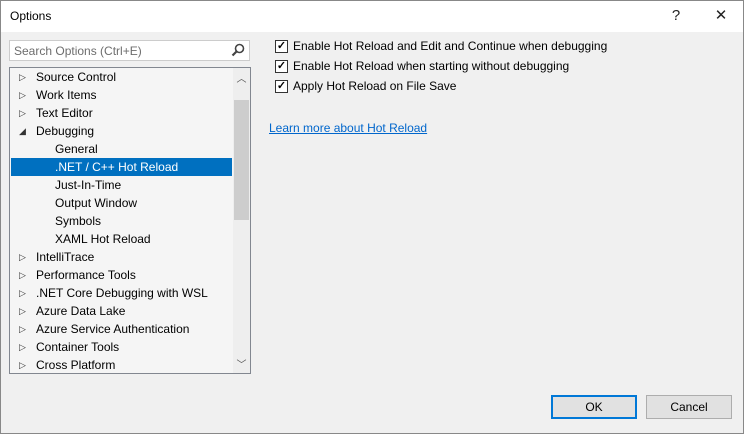  I want to click on close-button: ✕, so click(721, 16).